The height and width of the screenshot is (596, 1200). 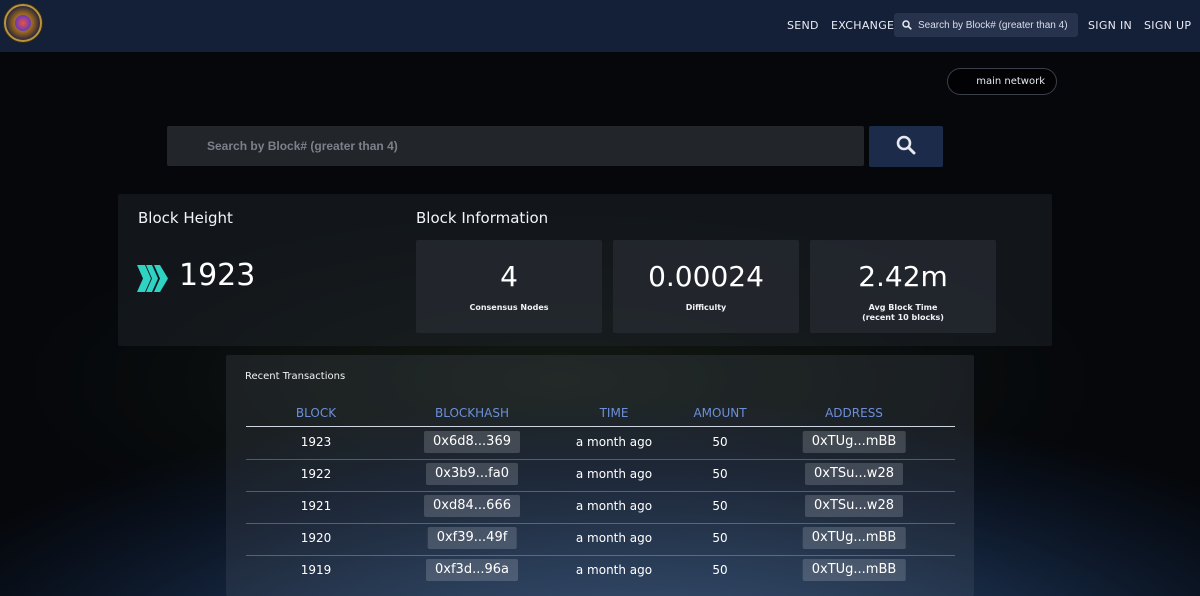 What do you see at coordinates (316, 506) in the screenshot?
I see `row-block: 1921` at bounding box center [316, 506].